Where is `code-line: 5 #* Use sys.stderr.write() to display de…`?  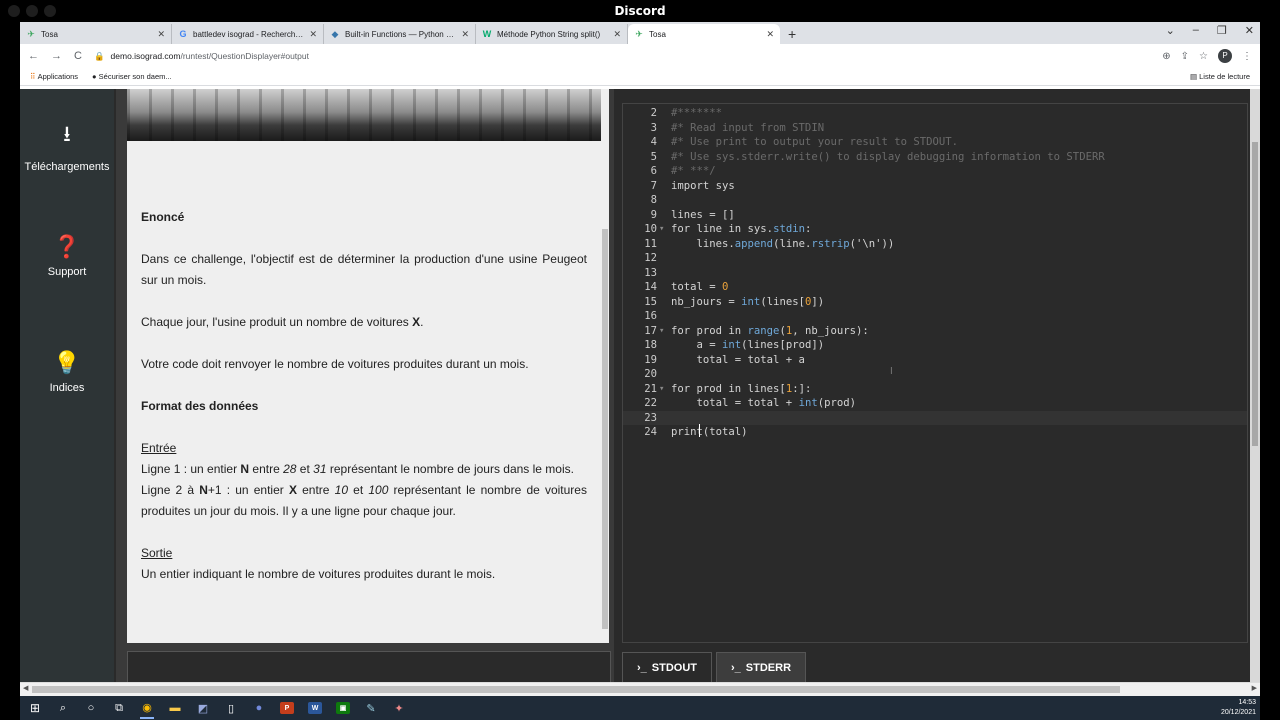
code-line: 5 #* Use sys.stderr.write() to display de… is located at coordinates (935, 157).